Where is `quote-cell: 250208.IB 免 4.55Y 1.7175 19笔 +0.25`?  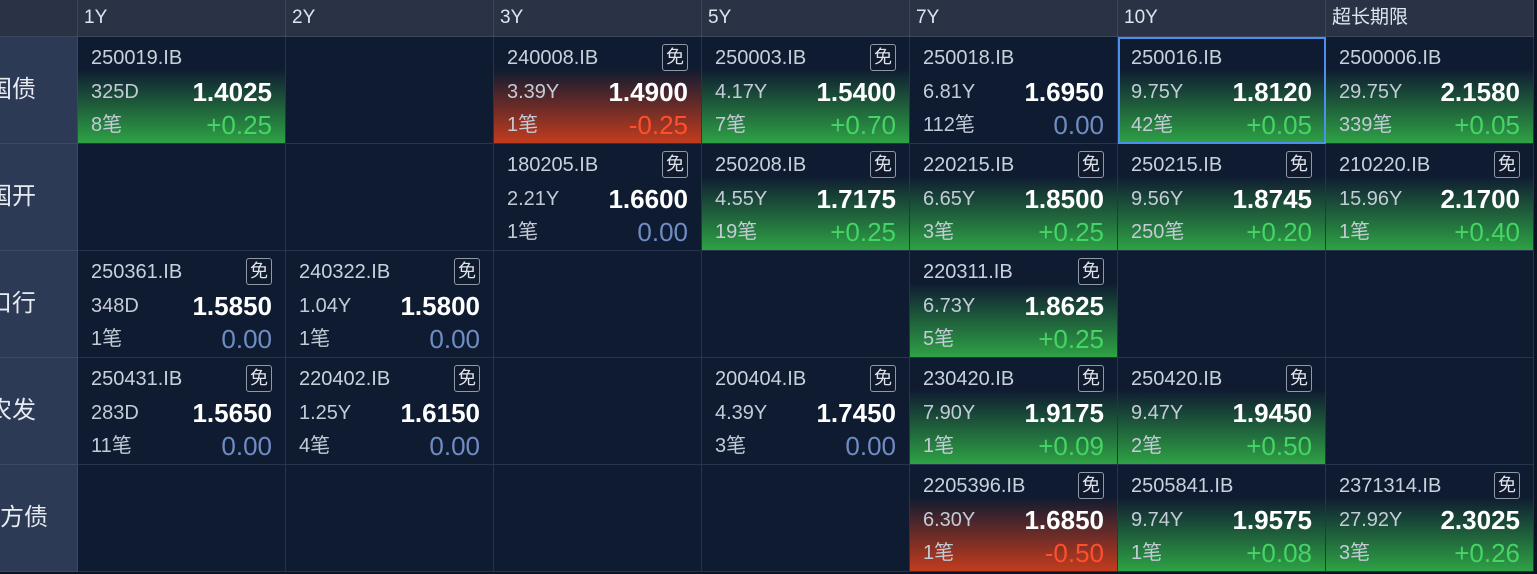
quote-cell: 250208.IB 免 4.55Y 1.7175 19笔 +0.25 is located at coordinates (806, 197).